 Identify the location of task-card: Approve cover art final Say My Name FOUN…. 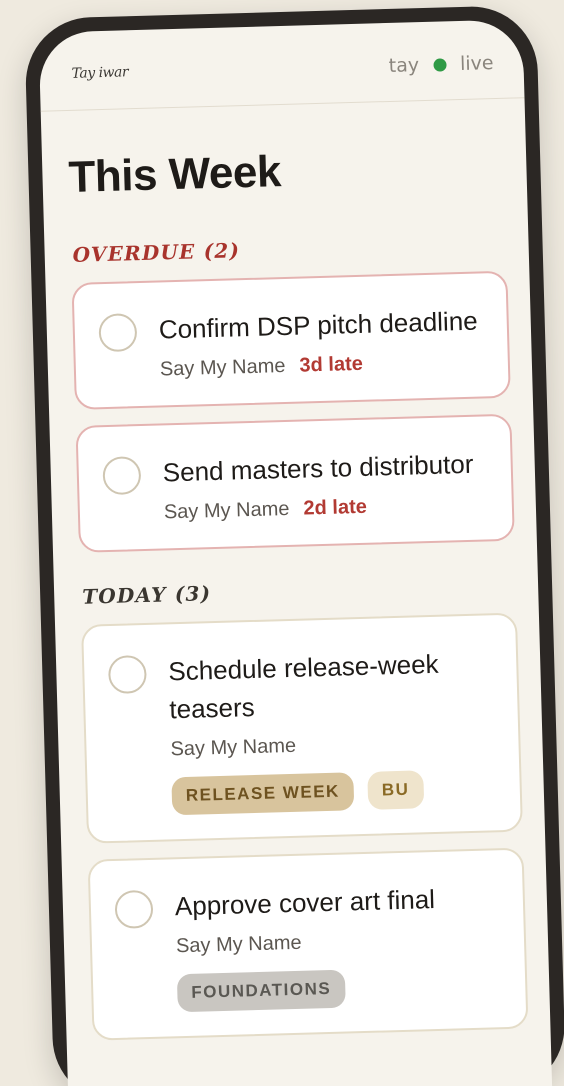
(308, 944).